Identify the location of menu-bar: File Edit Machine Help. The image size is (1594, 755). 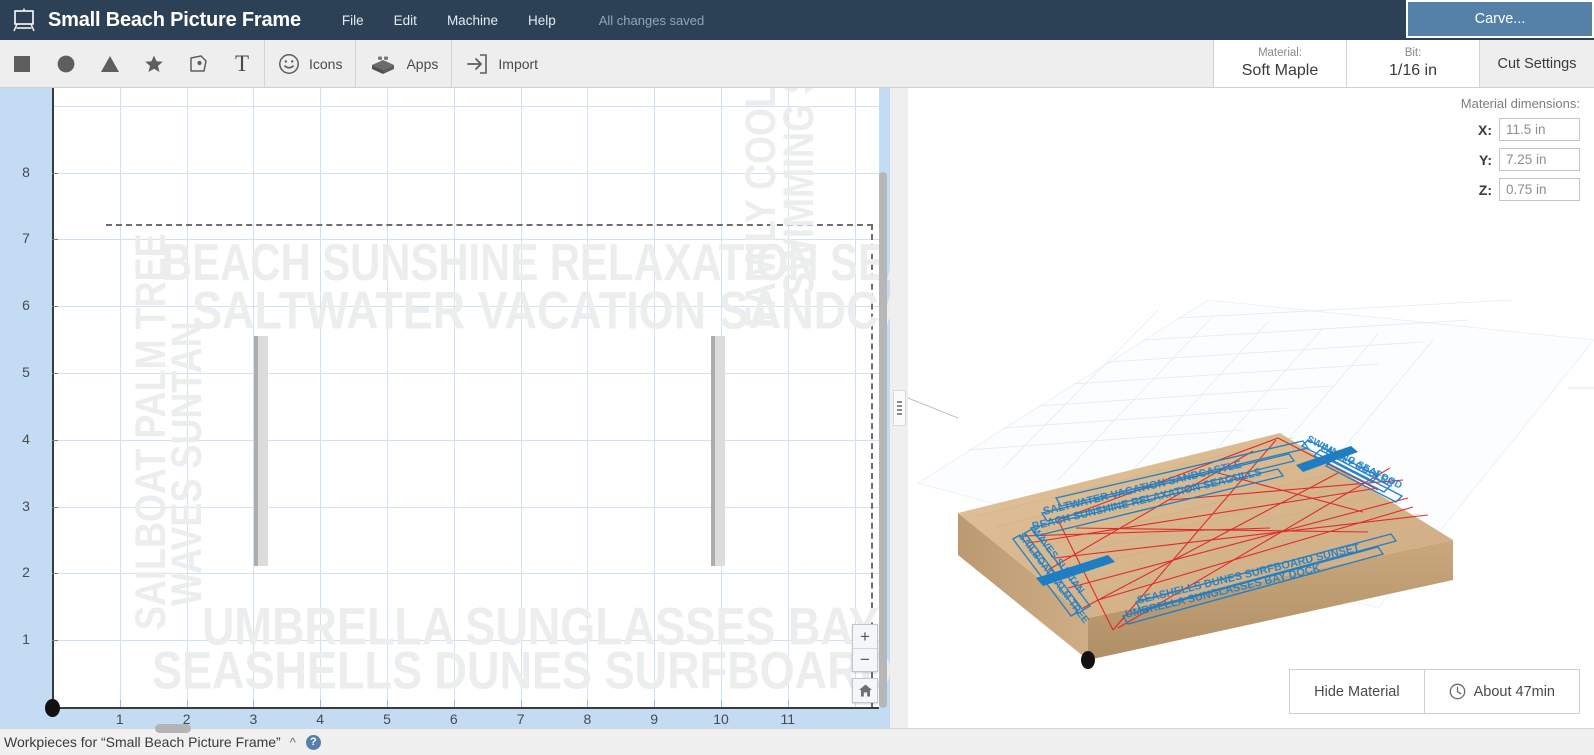
(449, 20).